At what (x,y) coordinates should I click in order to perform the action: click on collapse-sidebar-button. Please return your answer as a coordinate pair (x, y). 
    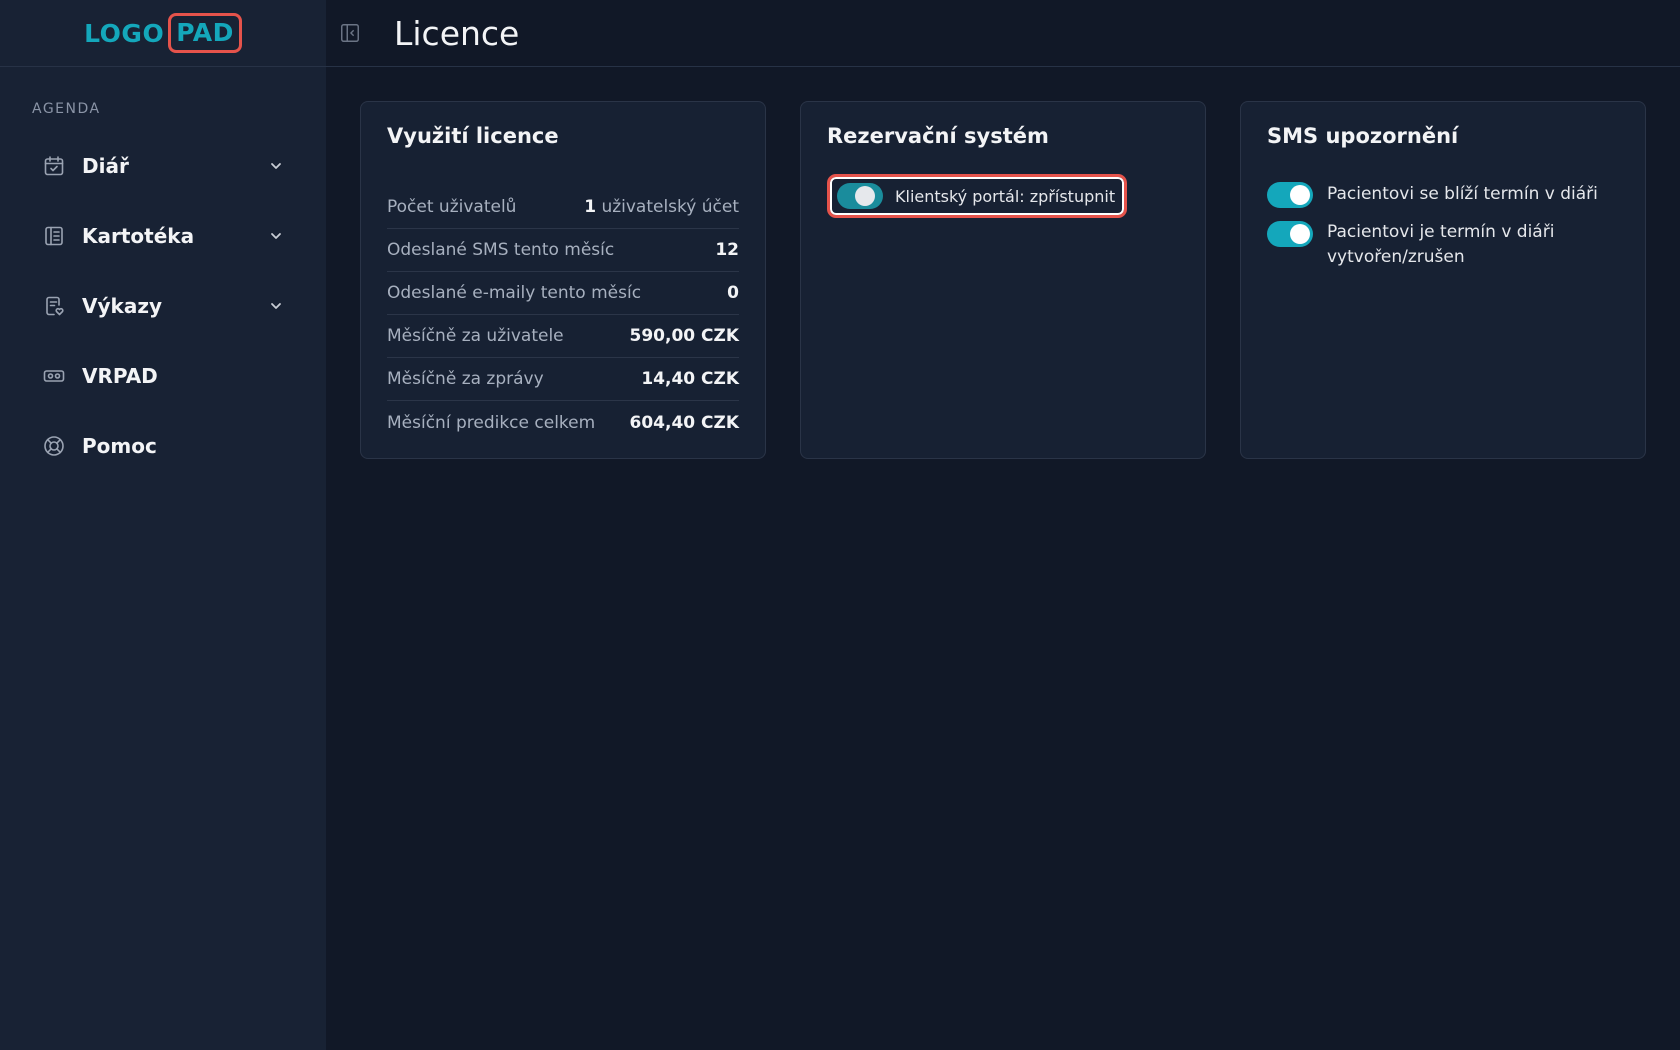
    Looking at the image, I should click on (350, 33).